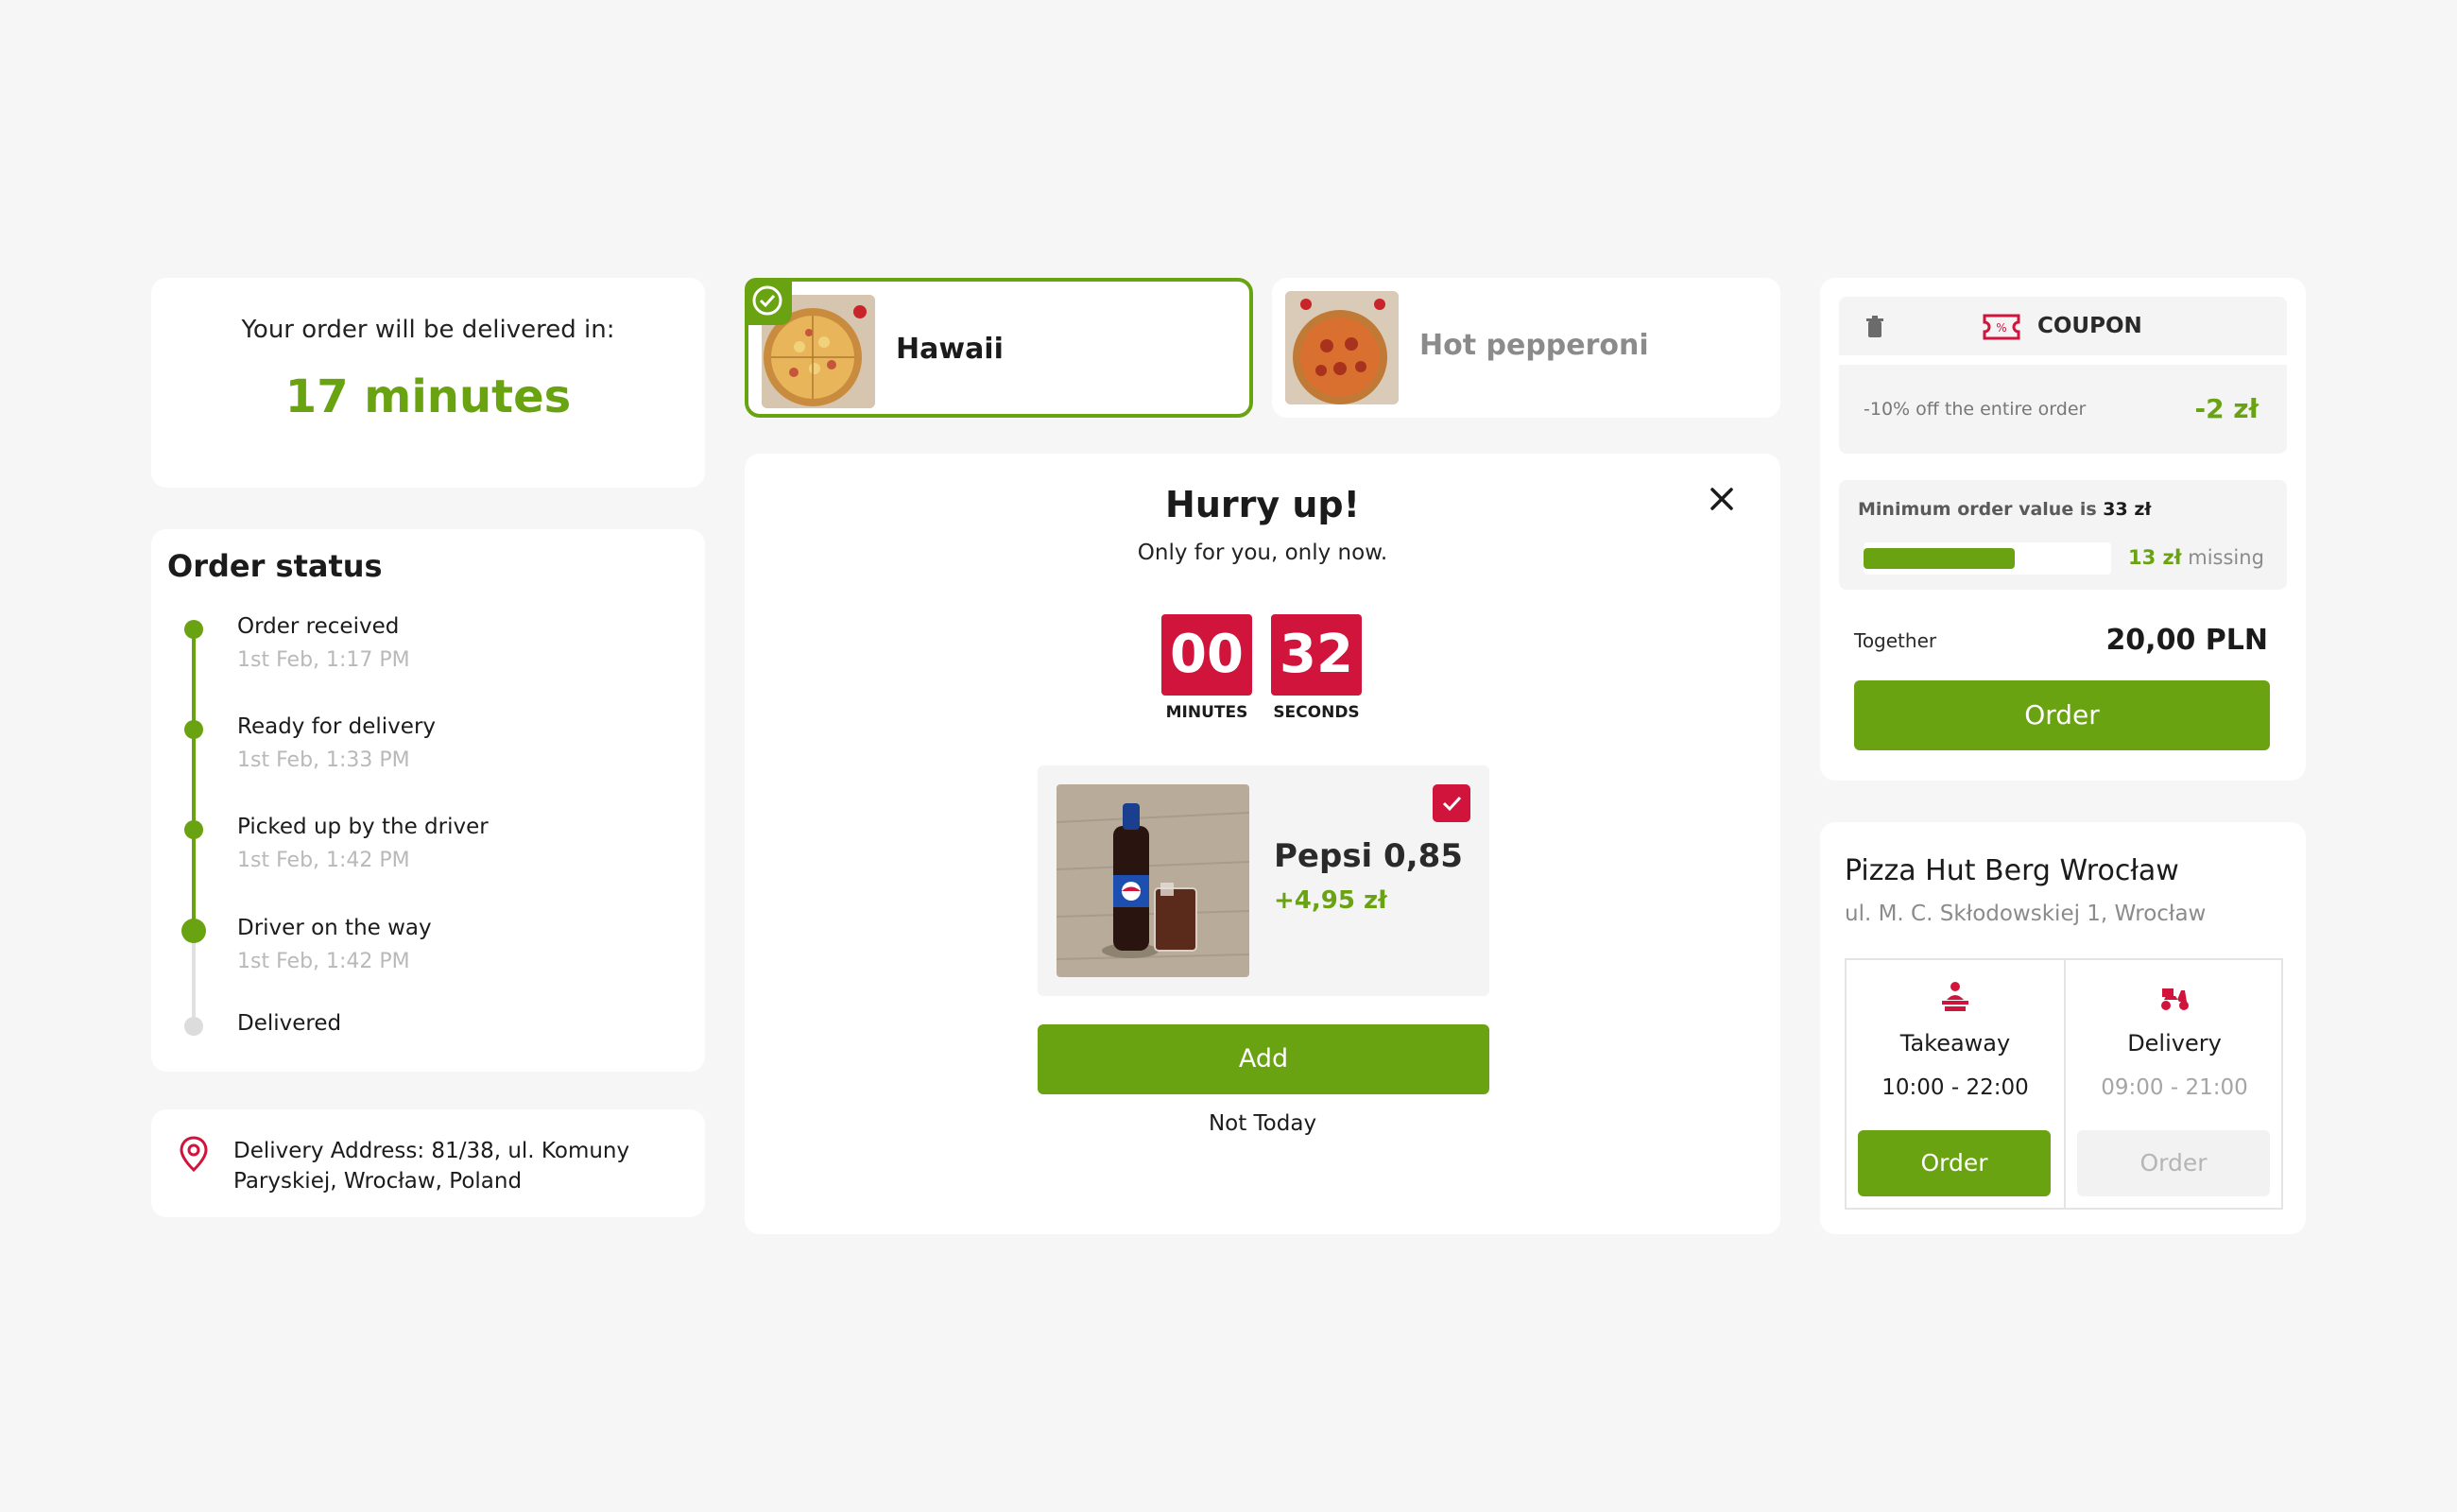 The height and width of the screenshot is (1512, 2457). I want to click on option-name: Takeaway, so click(1955, 1043).